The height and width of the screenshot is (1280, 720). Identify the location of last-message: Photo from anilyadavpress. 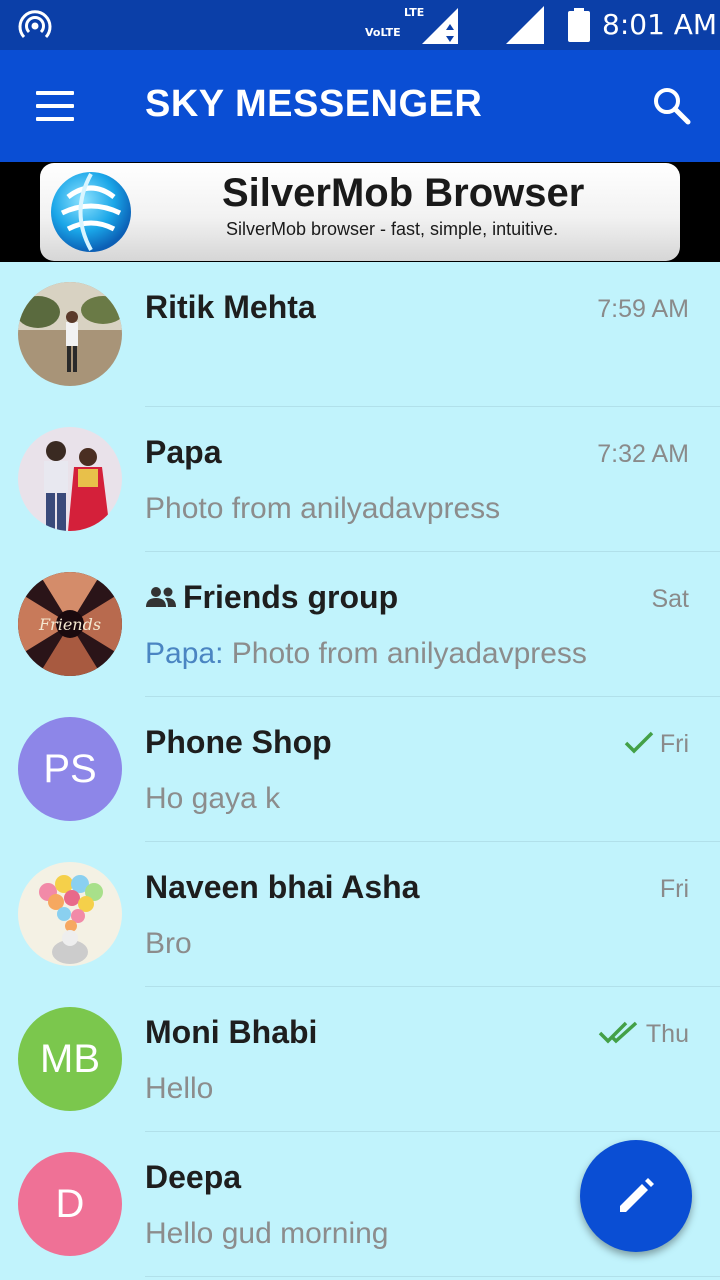
(323, 508).